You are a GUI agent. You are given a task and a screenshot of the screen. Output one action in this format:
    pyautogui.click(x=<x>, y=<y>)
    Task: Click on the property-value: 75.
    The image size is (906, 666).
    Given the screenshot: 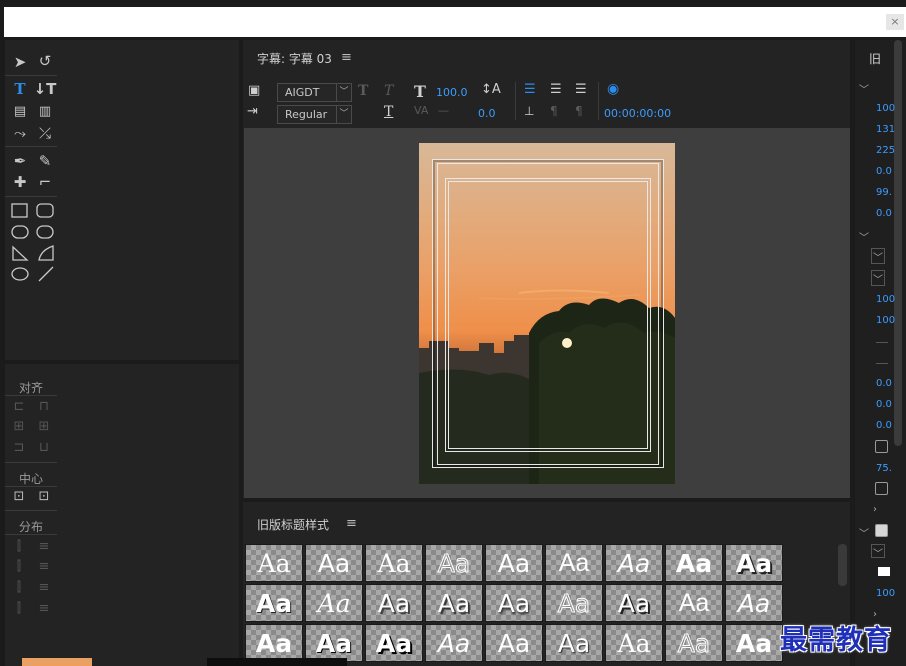 What is the action you would take?
    pyautogui.click(x=884, y=468)
    